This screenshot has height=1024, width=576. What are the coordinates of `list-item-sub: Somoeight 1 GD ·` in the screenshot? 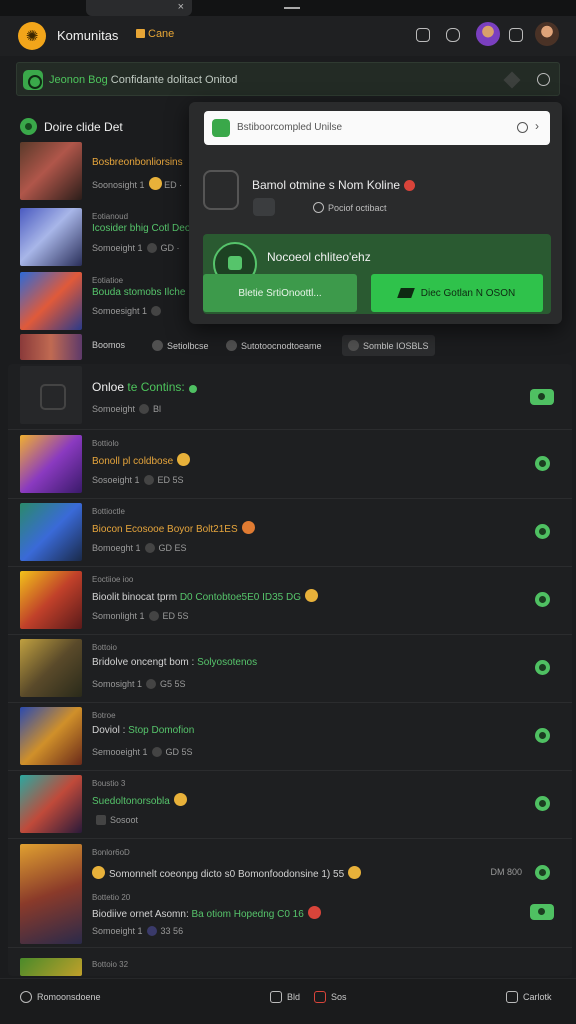 It's located at (136, 248).